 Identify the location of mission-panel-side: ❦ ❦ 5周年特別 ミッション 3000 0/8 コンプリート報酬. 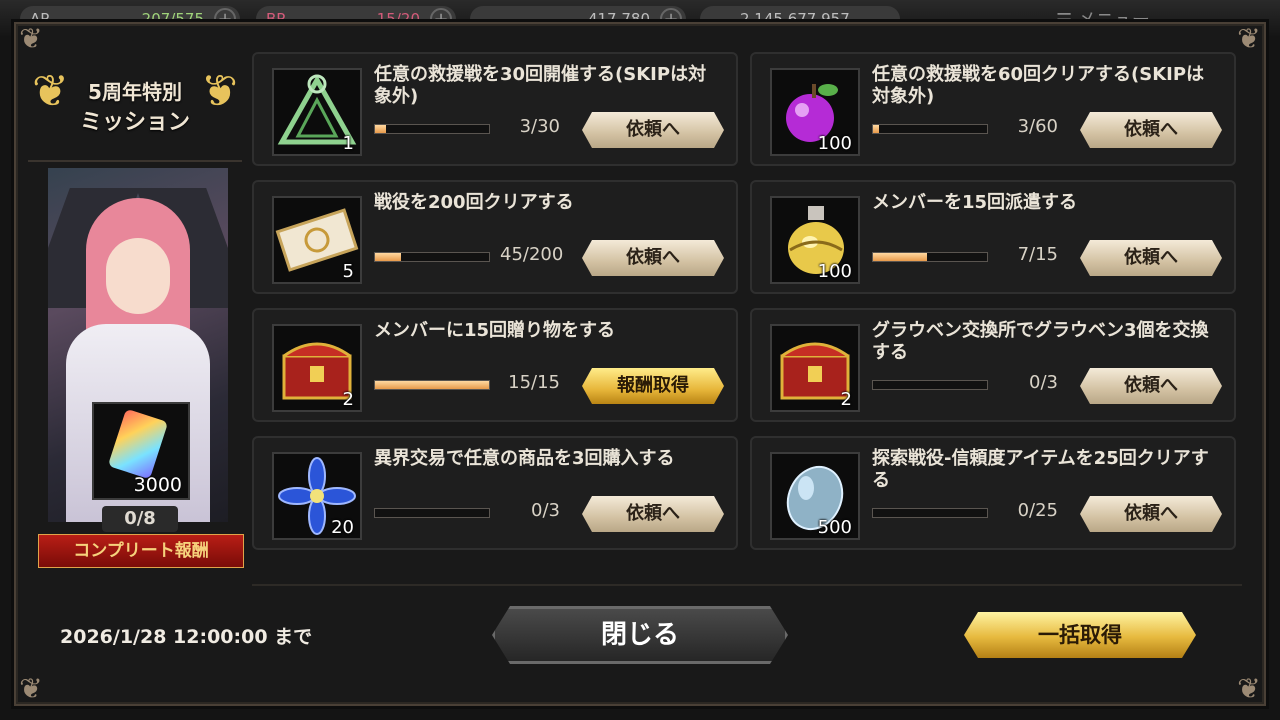
(136, 303).